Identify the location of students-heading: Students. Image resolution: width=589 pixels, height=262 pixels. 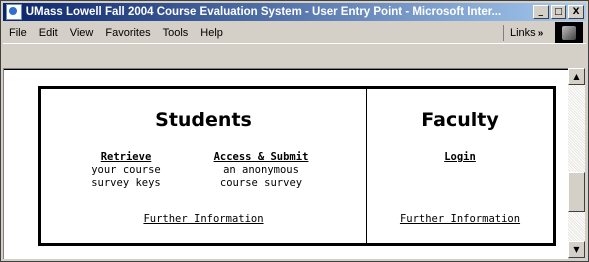
(203, 120).